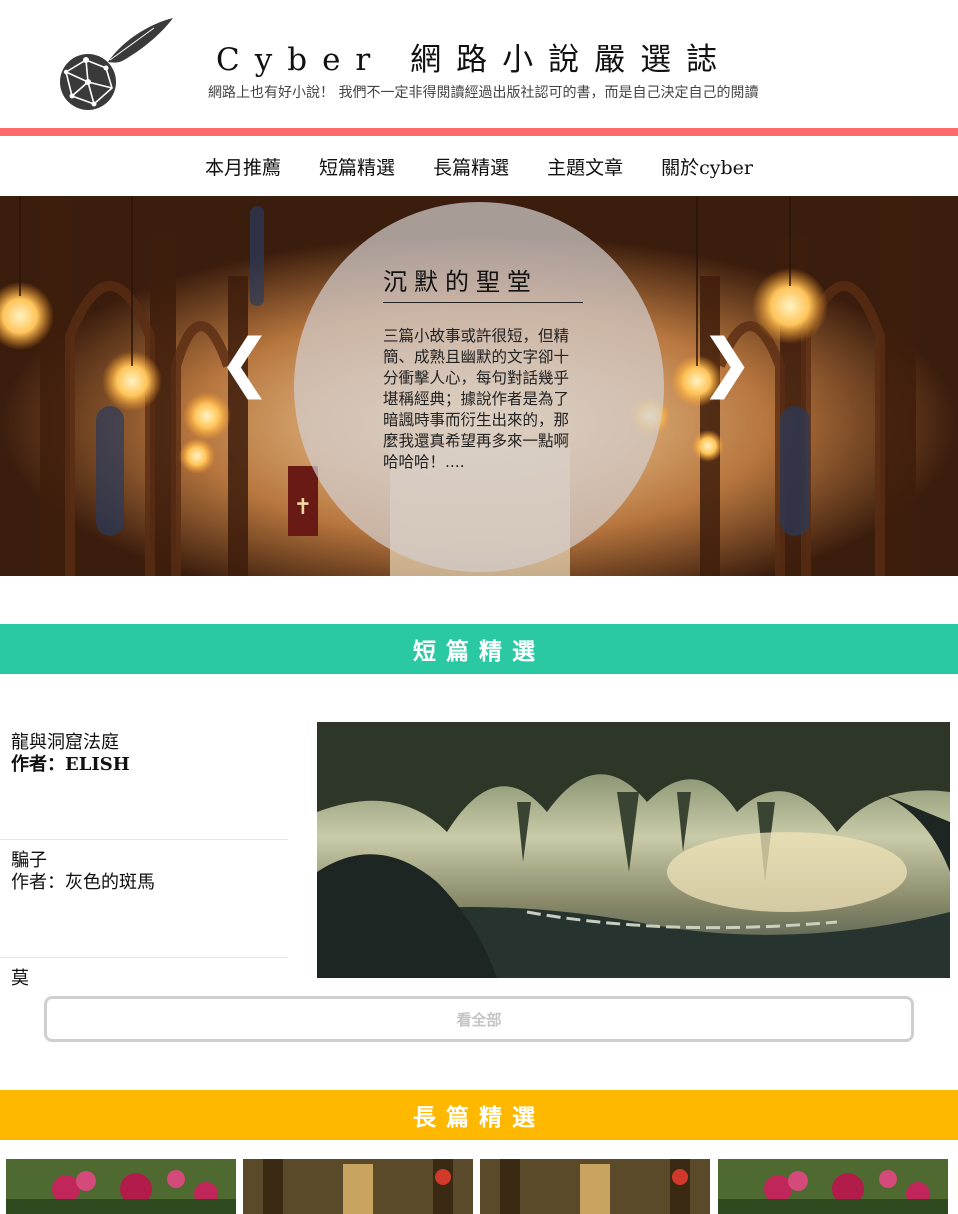 The image size is (958, 1214). What do you see at coordinates (144, 781) in the screenshot?
I see `list-item: 龍與洞窟法庭 作者：ELISH` at bounding box center [144, 781].